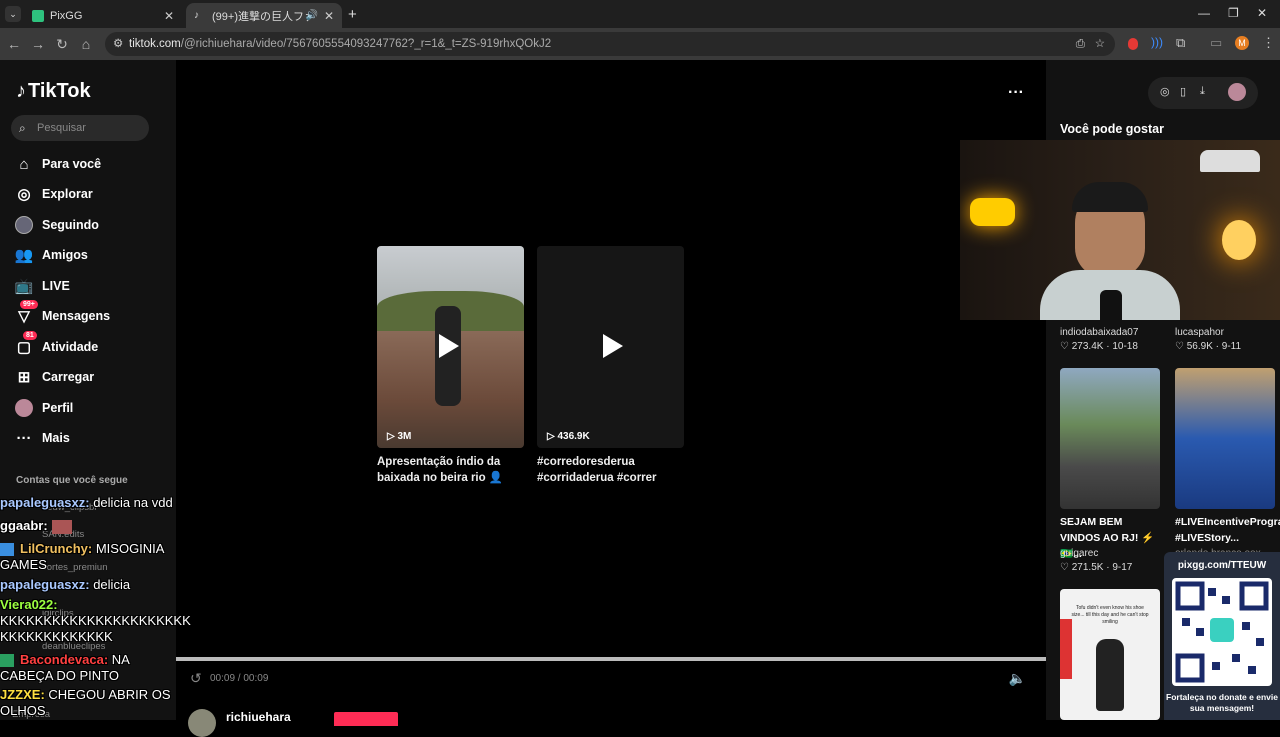 The height and width of the screenshot is (737, 1280). Describe the element at coordinates (56, 636) in the screenshot. I see `chat-text: KKKKKKKKKKKKK` at that location.